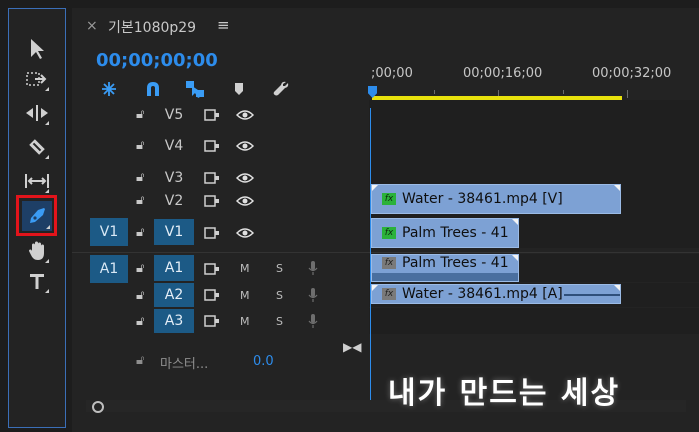  I want to click on track-target-v2: V2, so click(174, 201).